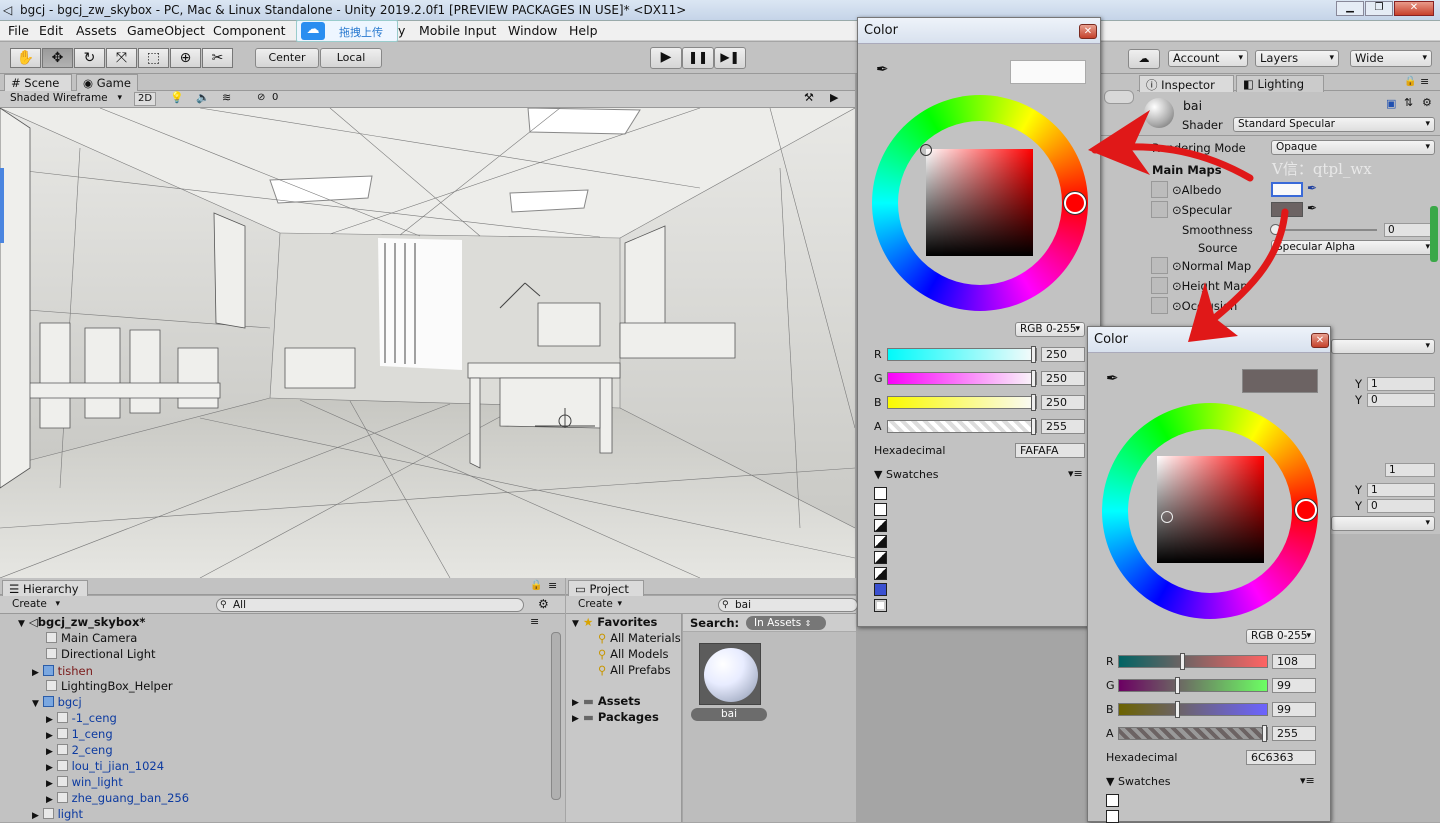  Describe the element at coordinates (1188, 226) in the screenshot. I see `annotation-arrows` at that location.